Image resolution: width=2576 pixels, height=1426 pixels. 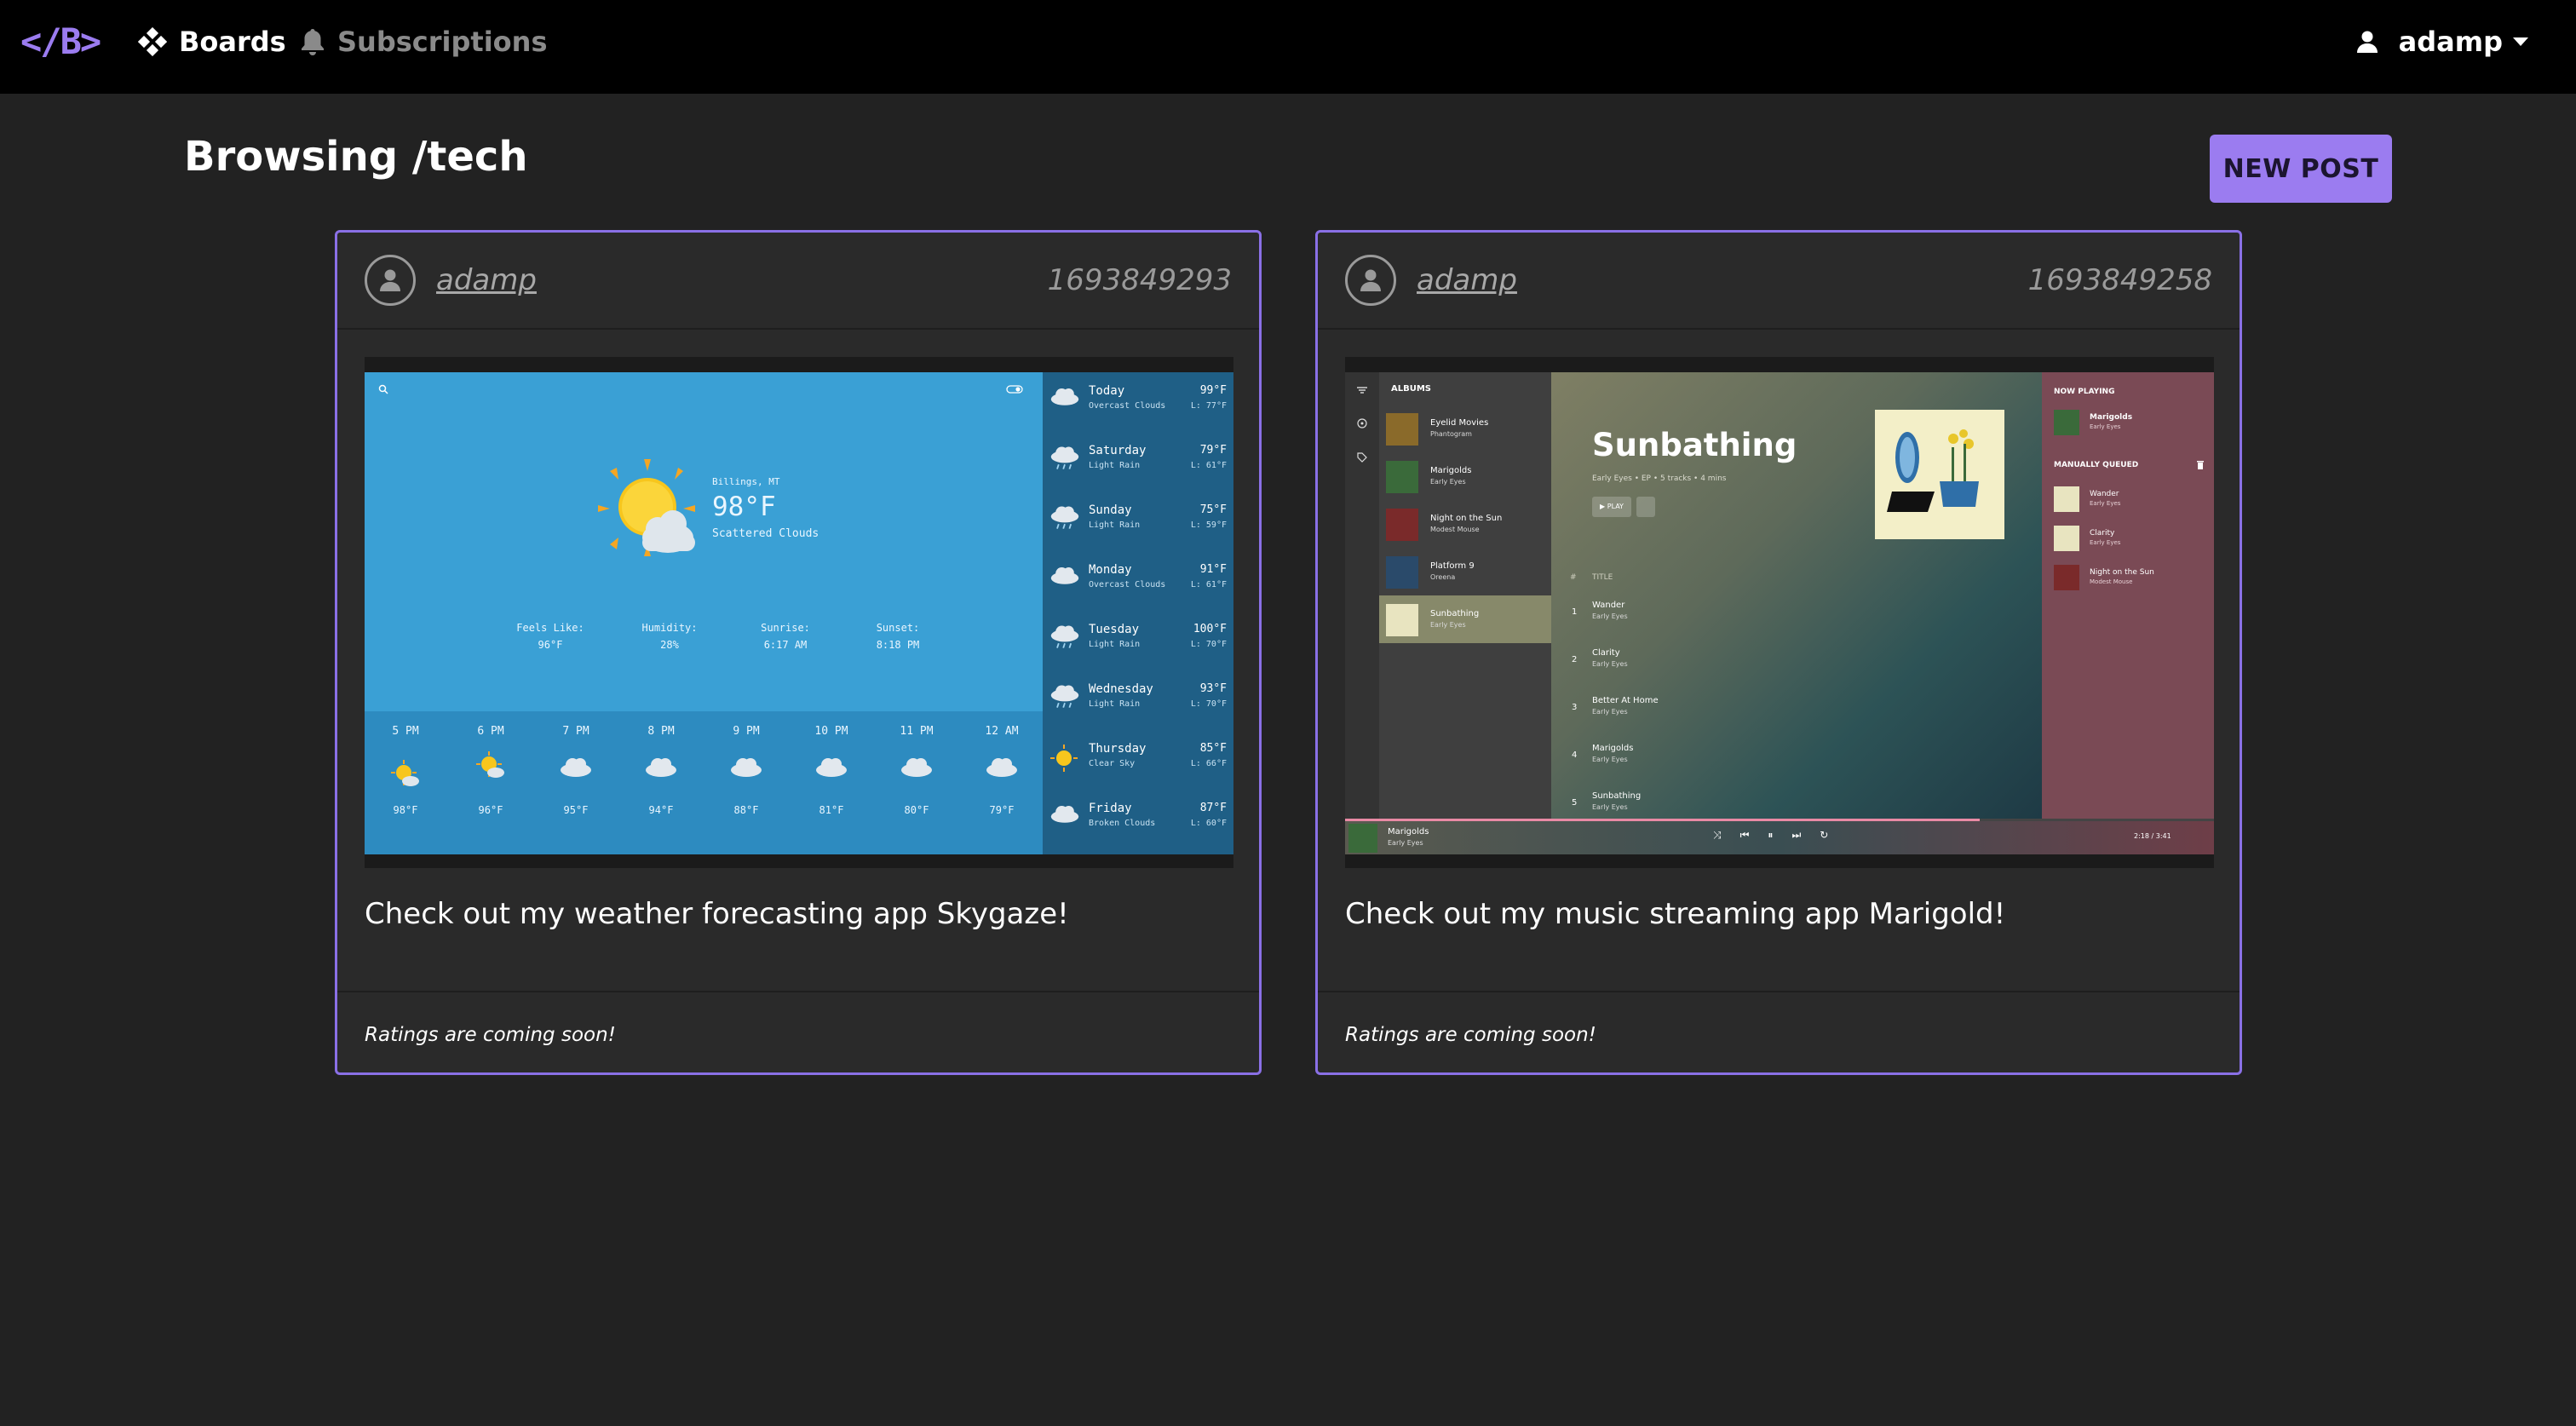 I want to click on previous-icon: ⏮, so click(x=1745, y=835).